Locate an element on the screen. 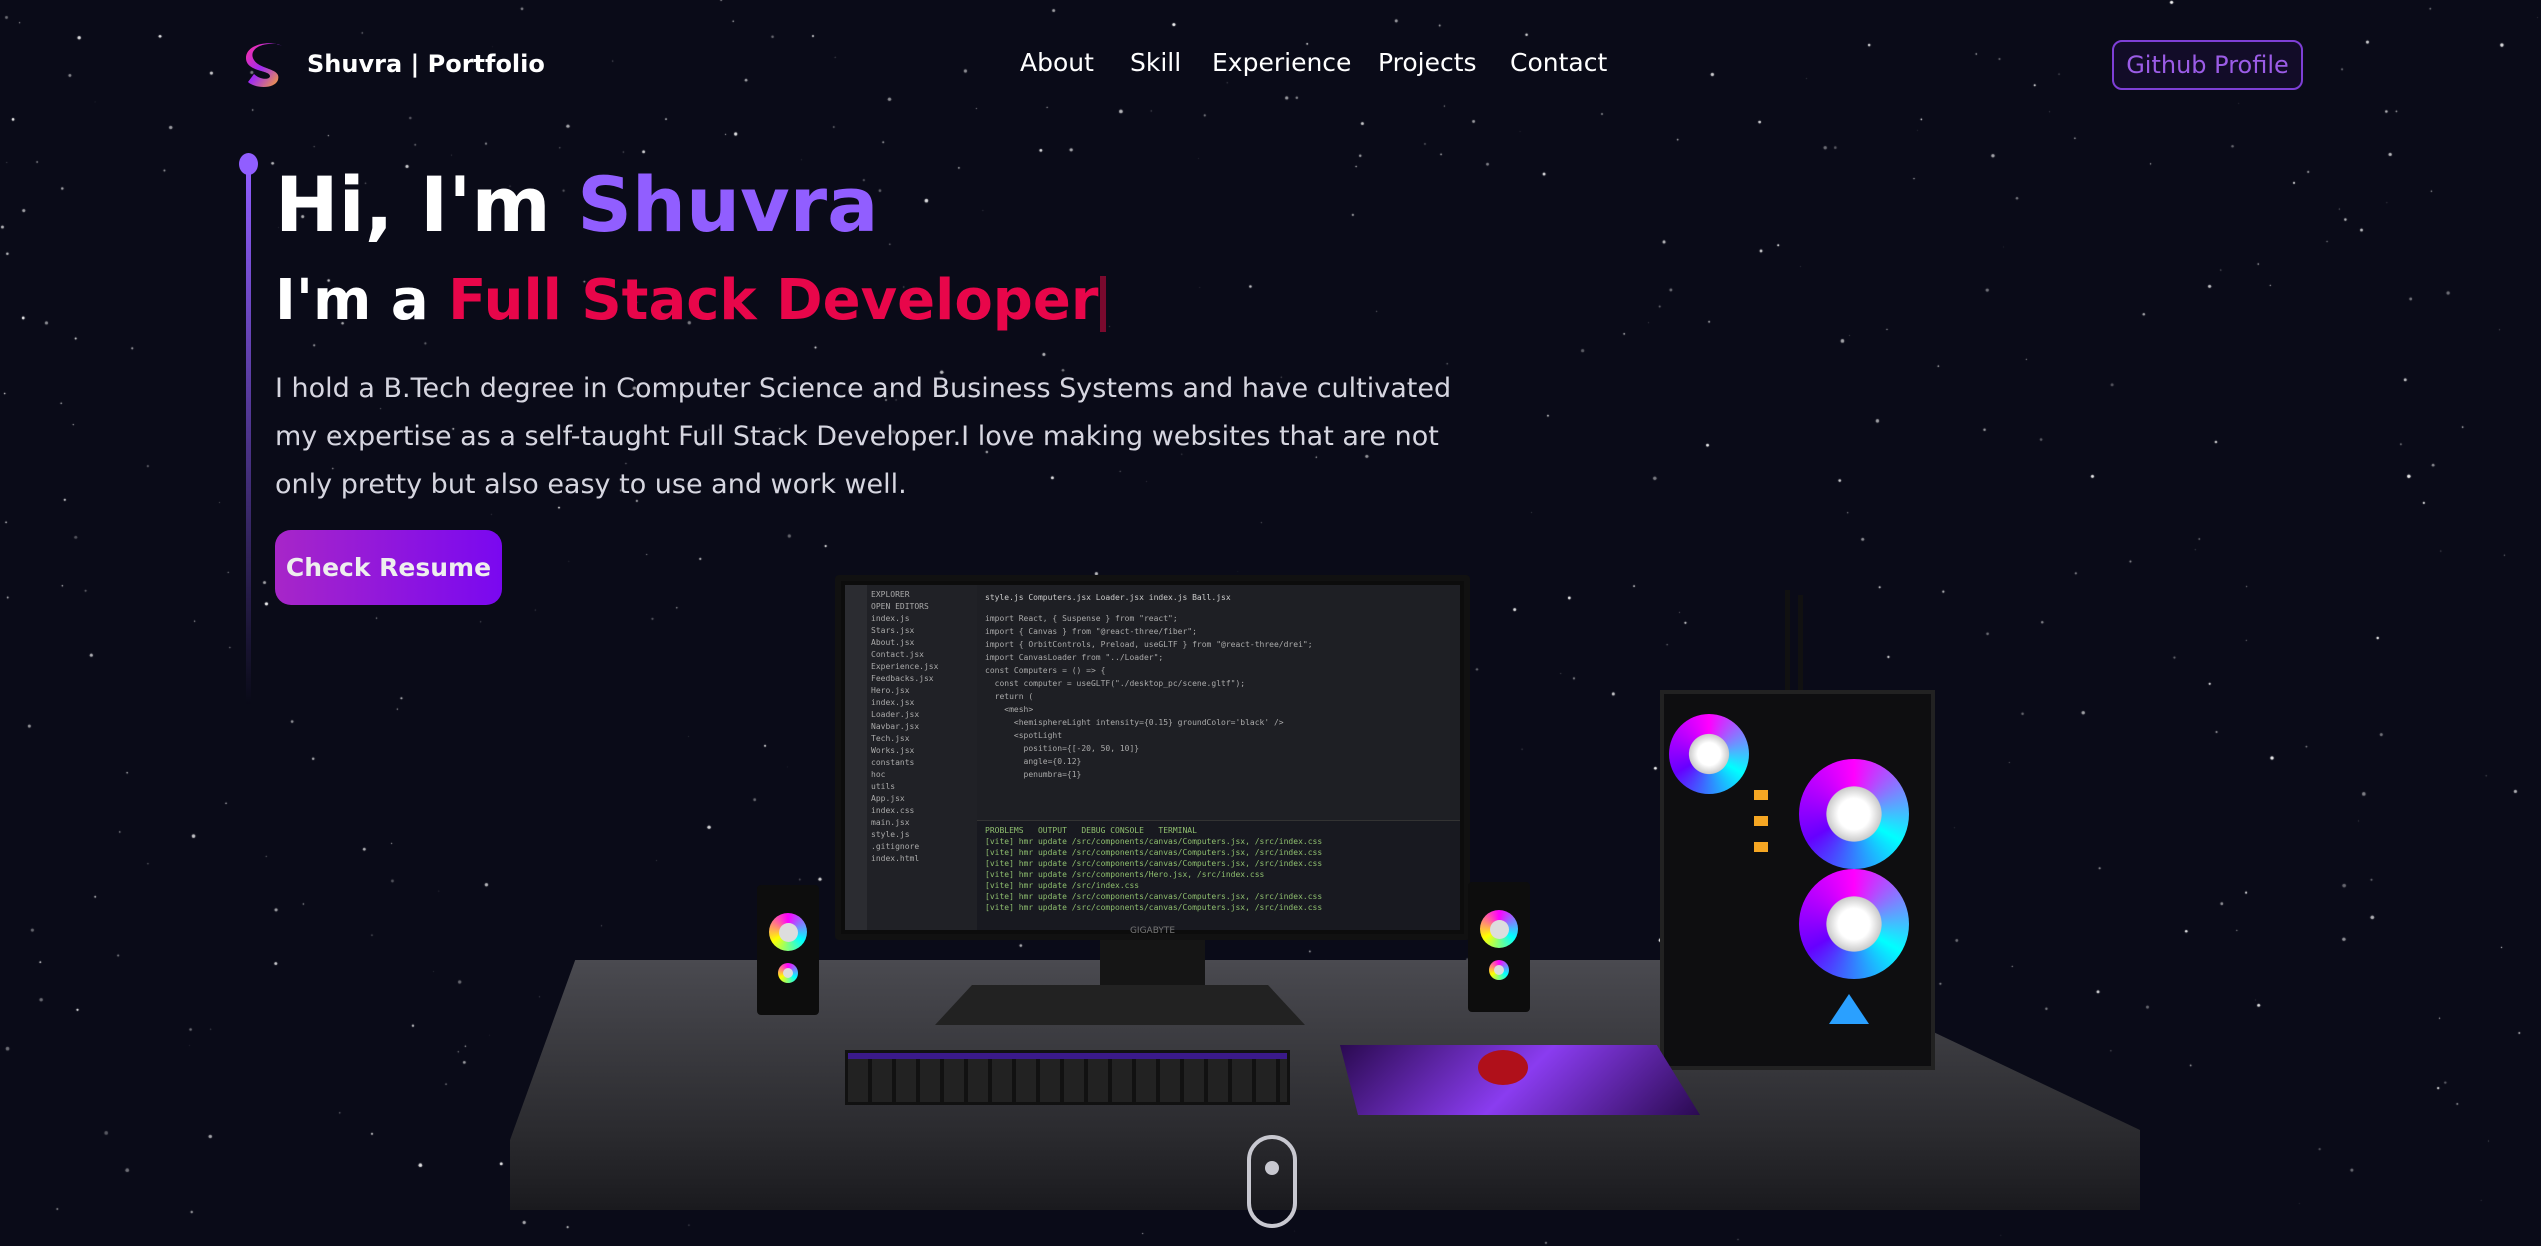  hero-role: I'm a Full Stack Developer is located at coordinates (691, 300).